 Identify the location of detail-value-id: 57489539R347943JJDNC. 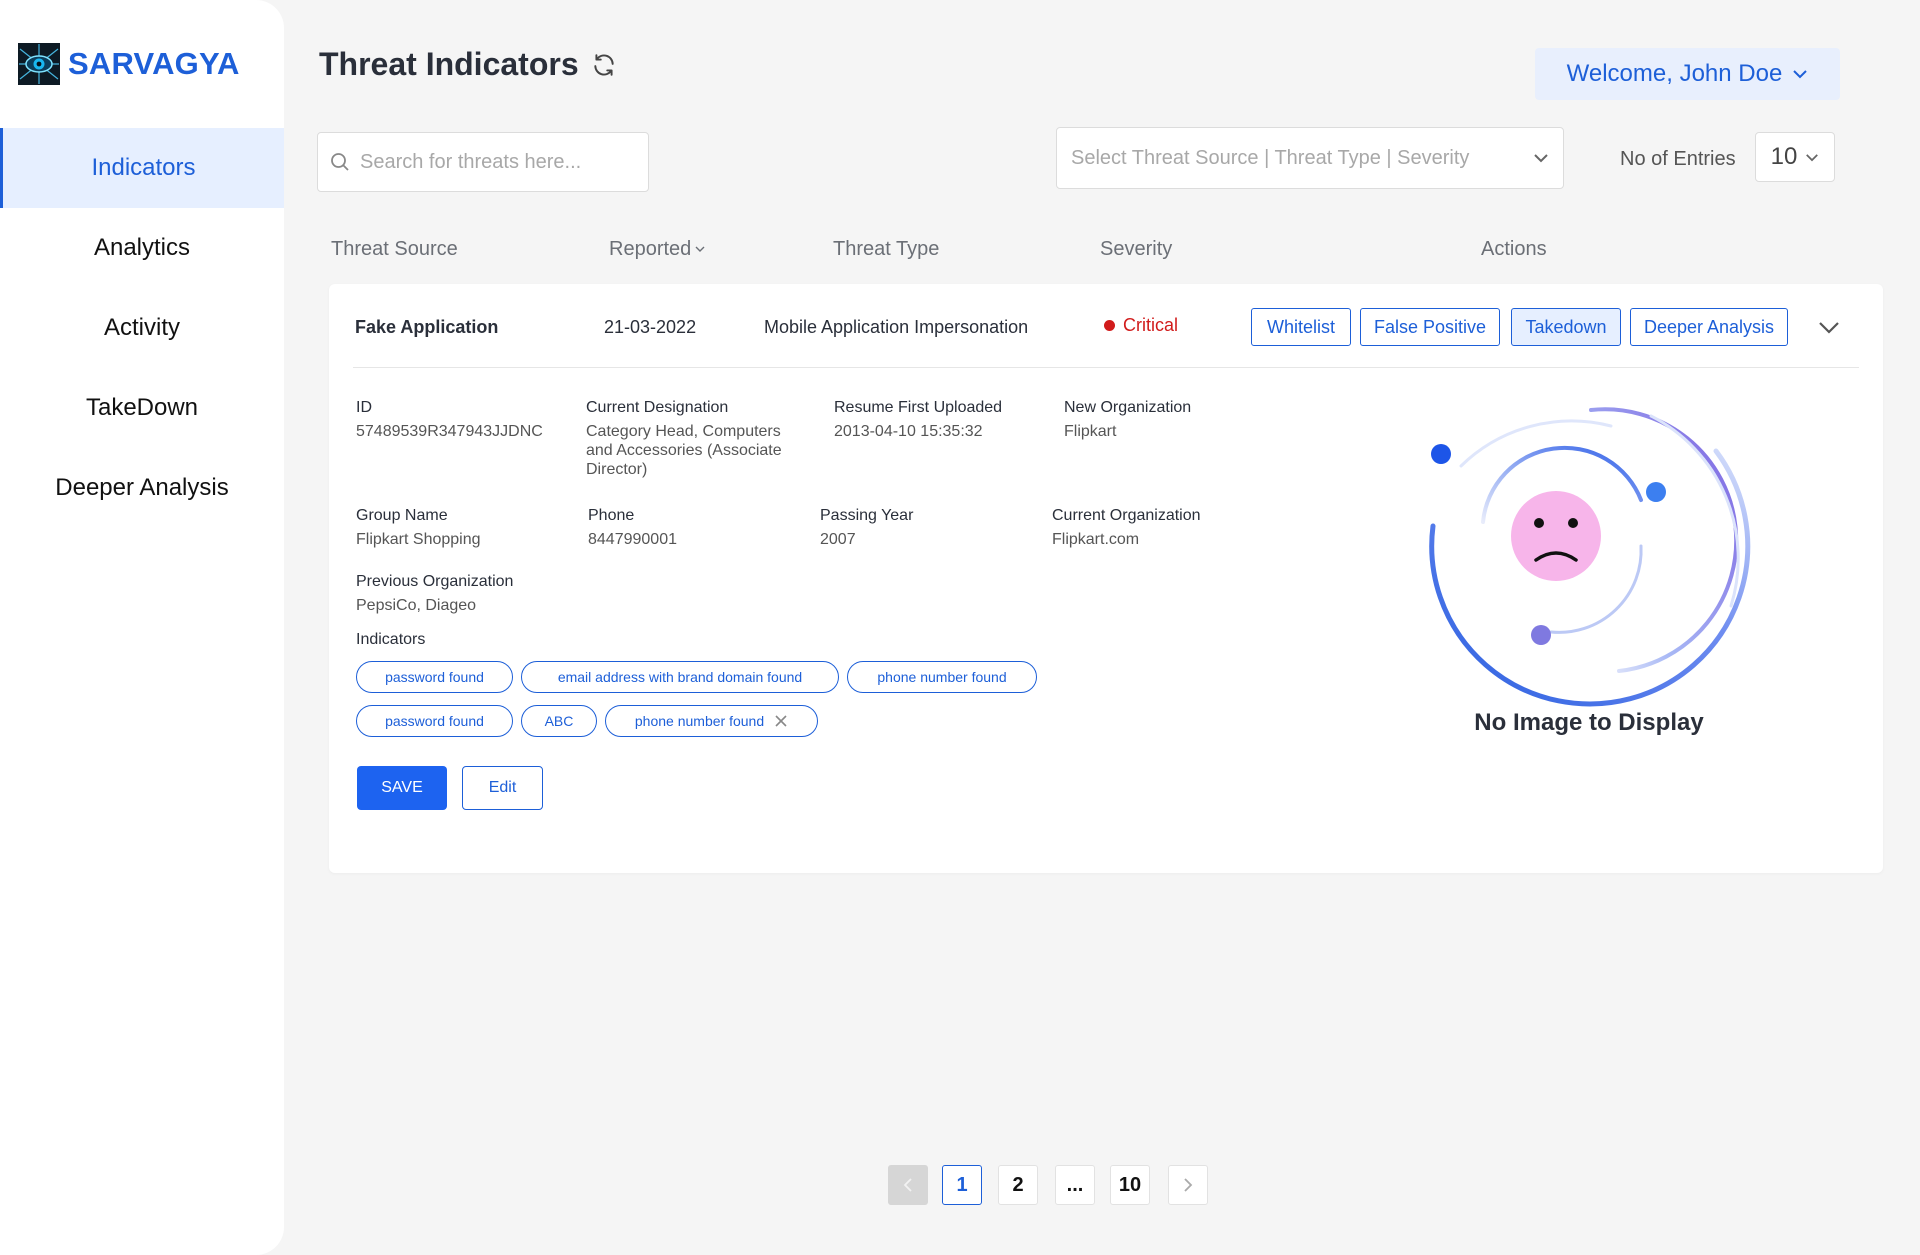
(449, 431).